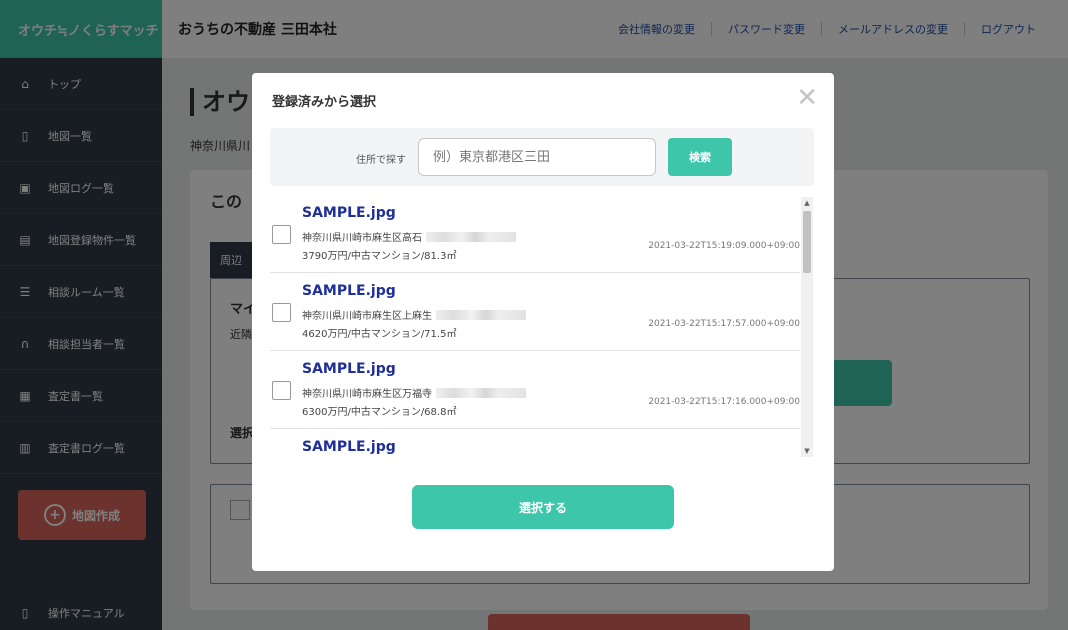 The width and height of the screenshot is (1068, 630). I want to click on item-timestamp: 2021-03-22T15:19:09.000+09:00, so click(724, 246).